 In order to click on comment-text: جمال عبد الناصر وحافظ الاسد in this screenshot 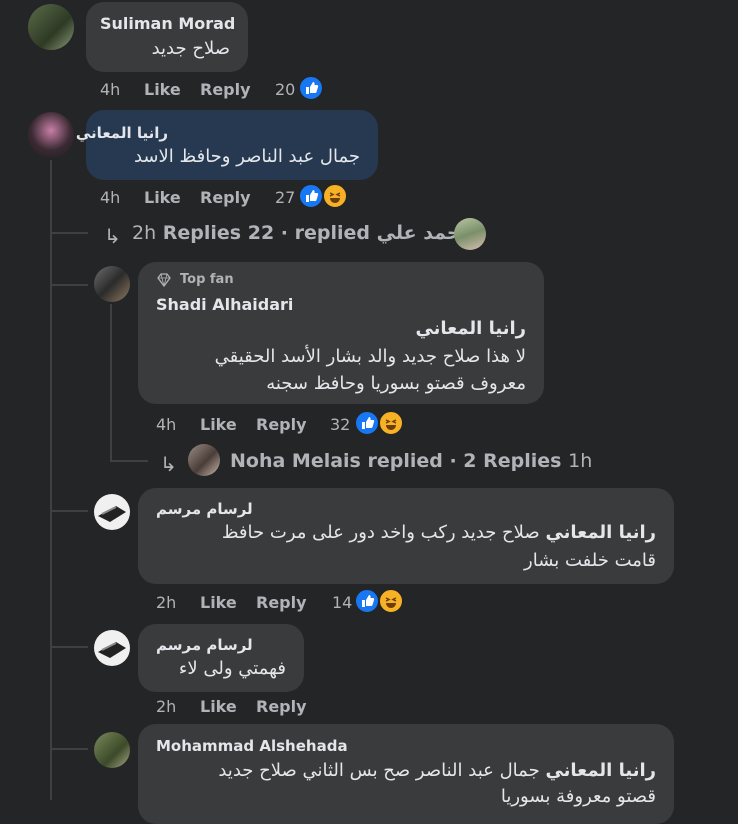, I will do `click(246, 156)`.